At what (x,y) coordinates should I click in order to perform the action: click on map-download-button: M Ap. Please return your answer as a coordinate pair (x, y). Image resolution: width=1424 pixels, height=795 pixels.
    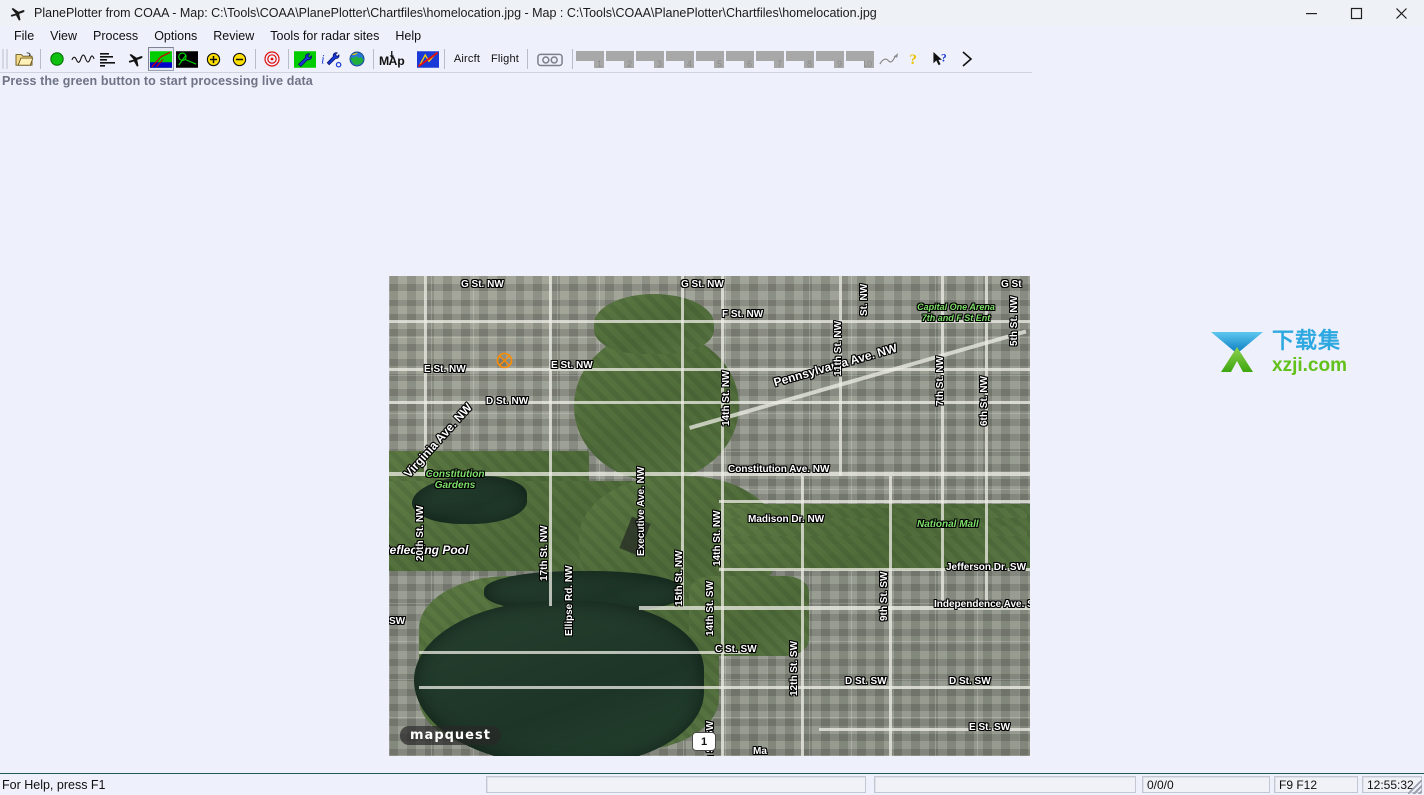
    Looking at the image, I should click on (396, 59).